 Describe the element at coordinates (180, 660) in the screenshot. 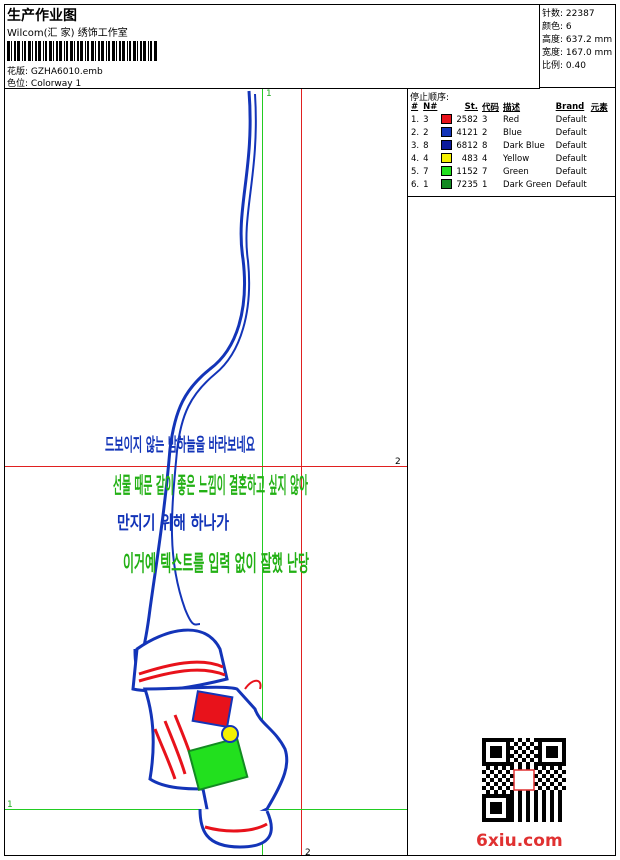

I see `stocking-cuff` at that location.